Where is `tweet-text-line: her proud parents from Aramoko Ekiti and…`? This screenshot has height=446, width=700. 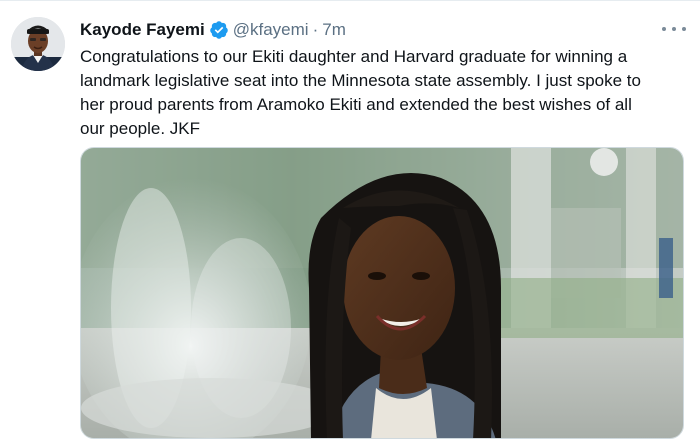 tweet-text-line: her proud parents from Aramoko Ekiti and… is located at coordinates (356, 104).